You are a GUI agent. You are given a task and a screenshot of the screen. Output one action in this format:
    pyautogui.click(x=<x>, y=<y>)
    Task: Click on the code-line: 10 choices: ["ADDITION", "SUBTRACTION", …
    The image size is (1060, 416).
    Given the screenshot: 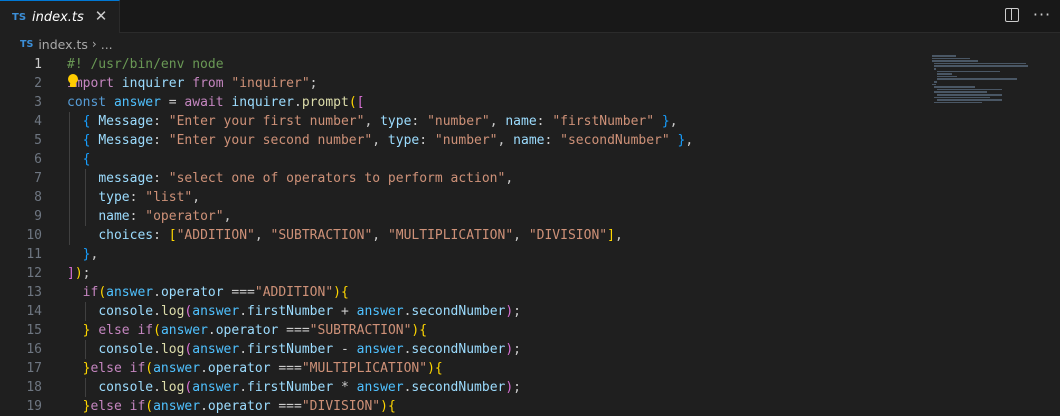 What is the action you would take?
    pyautogui.click(x=530, y=235)
    